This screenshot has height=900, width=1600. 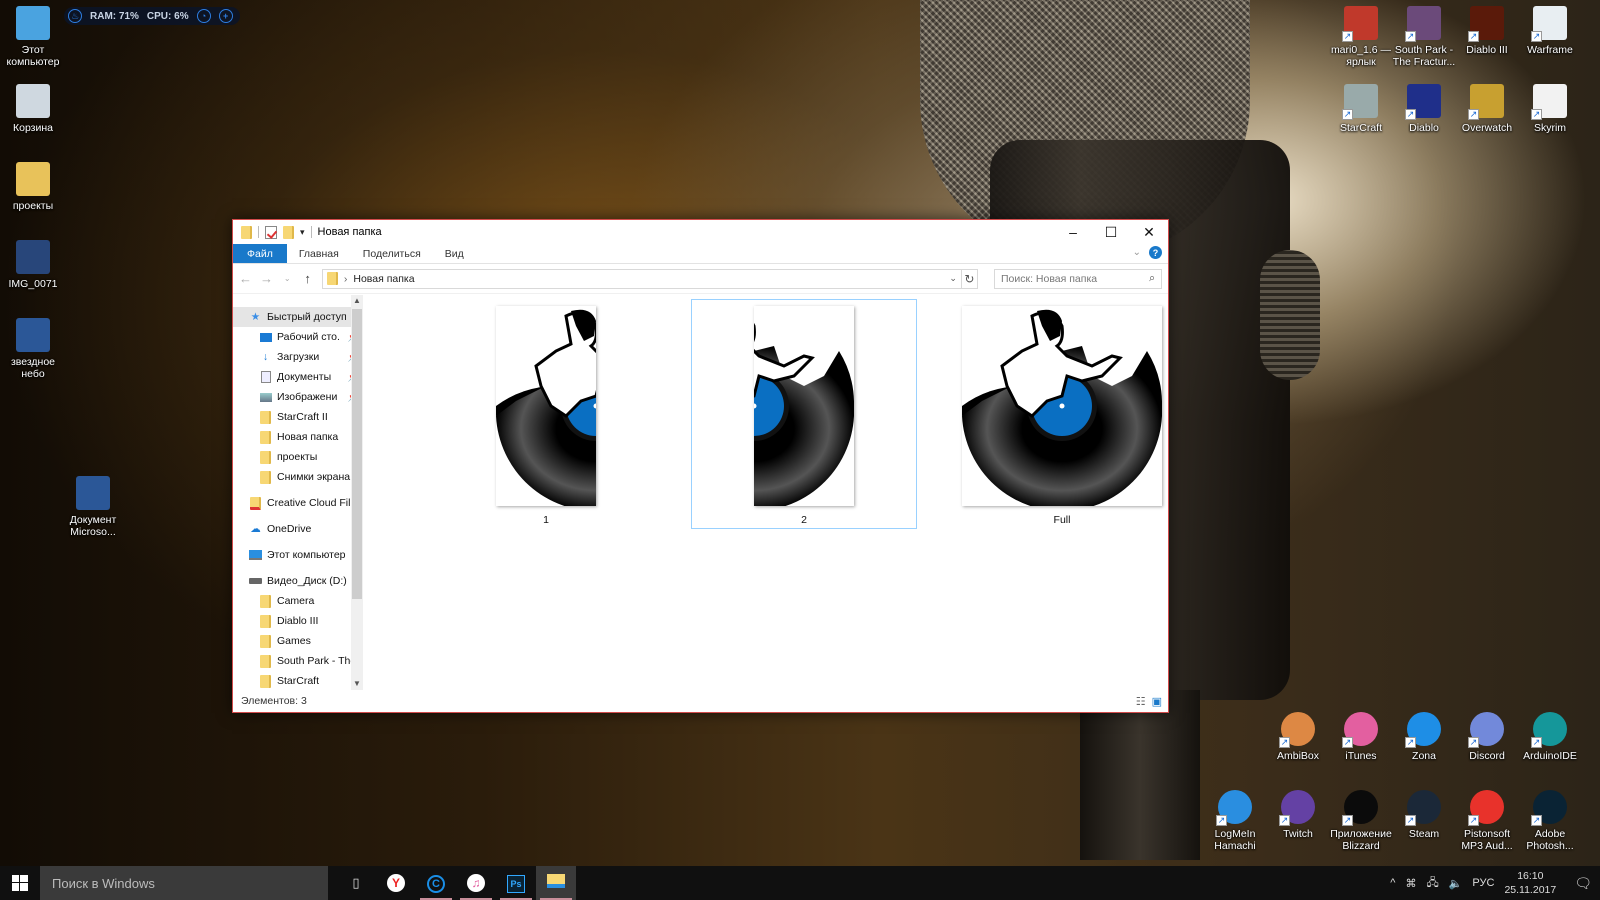 What do you see at coordinates (804, 414) in the screenshot?
I see `file-item: 2` at bounding box center [804, 414].